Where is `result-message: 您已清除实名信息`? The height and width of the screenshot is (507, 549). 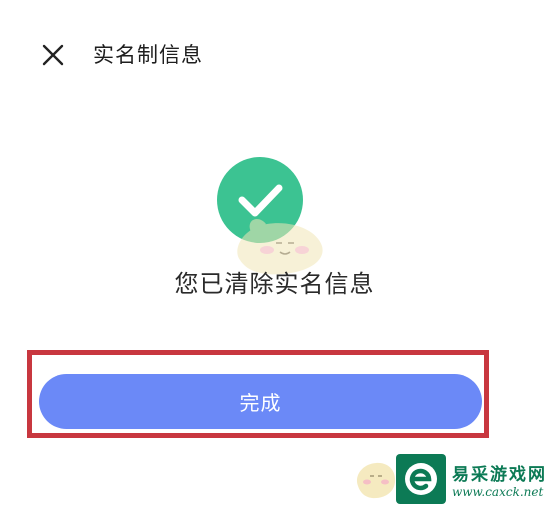 result-message: 您已清除实名信息 is located at coordinates (274, 284).